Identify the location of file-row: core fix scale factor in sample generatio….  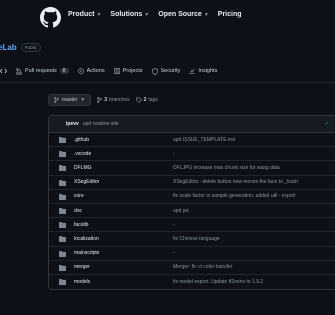
(192, 197).